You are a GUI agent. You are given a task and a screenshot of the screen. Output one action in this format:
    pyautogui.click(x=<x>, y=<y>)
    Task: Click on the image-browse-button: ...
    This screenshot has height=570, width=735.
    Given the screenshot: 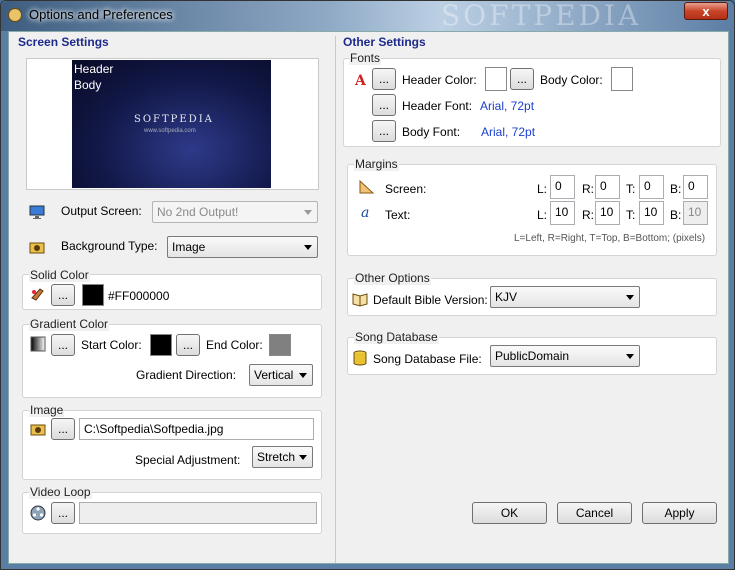 What is the action you would take?
    pyautogui.click(x=63, y=429)
    